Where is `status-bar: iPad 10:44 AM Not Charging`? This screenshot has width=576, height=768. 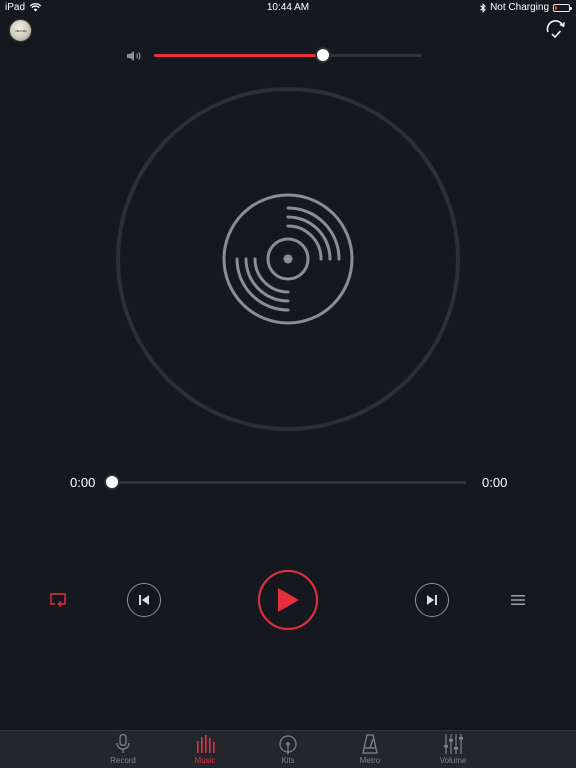 status-bar: iPad 10:44 AM Not Charging is located at coordinates (288, 8).